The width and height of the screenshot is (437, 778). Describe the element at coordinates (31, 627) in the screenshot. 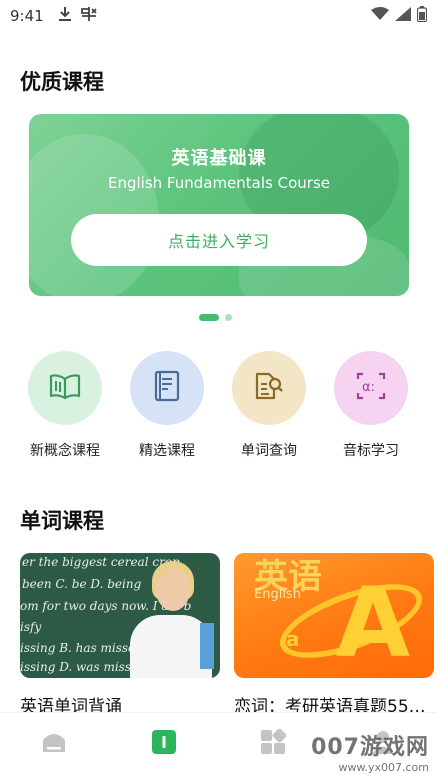

I see `board-text: isfy` at that location.